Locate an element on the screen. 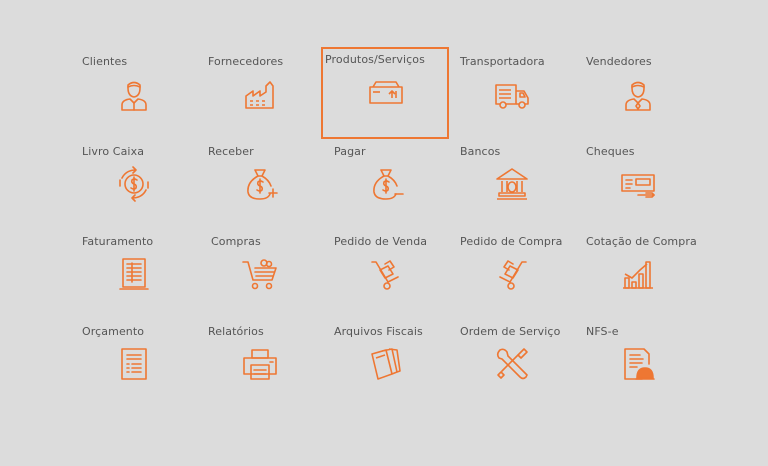 The height and width of the screenshot is (466, 768). tile-produtos-servicos: Produtos/Serviços is located at coordinates (385, 93).